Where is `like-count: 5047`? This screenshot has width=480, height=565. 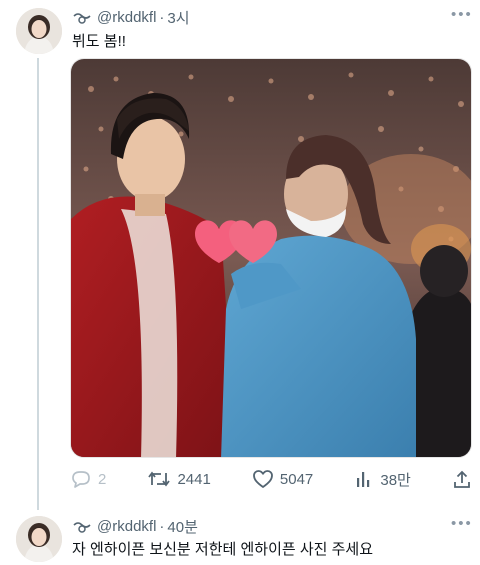 like-count: 5047 is located at coordinates (296, 479).